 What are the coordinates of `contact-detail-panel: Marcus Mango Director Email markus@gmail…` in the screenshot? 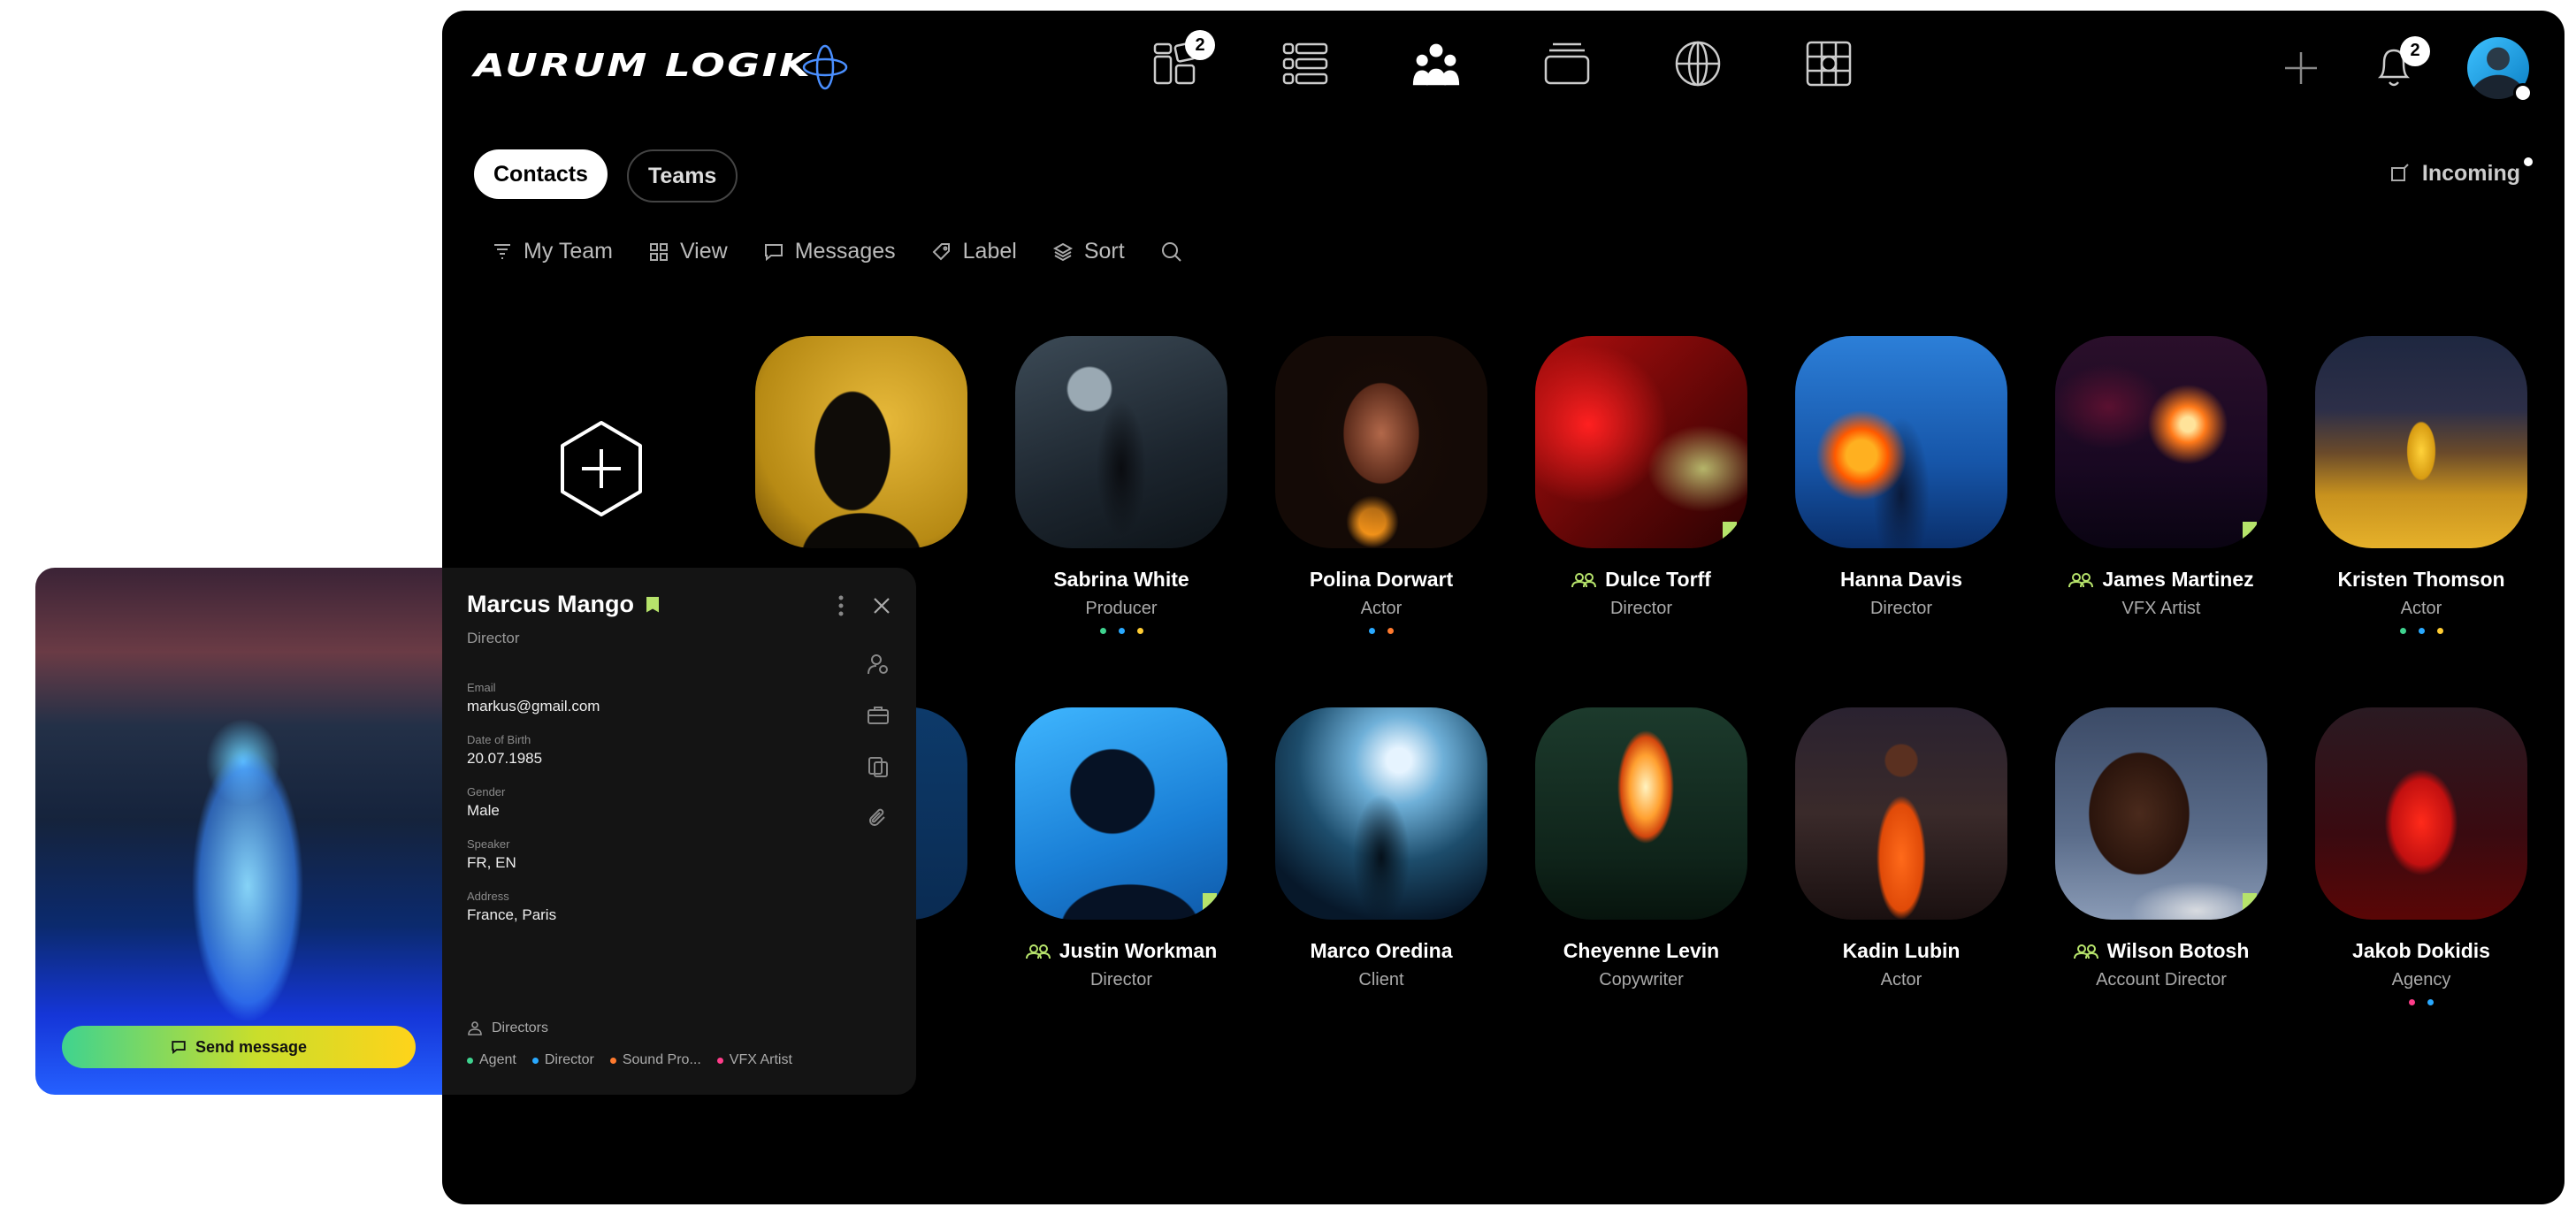 It's located at (679, 831).